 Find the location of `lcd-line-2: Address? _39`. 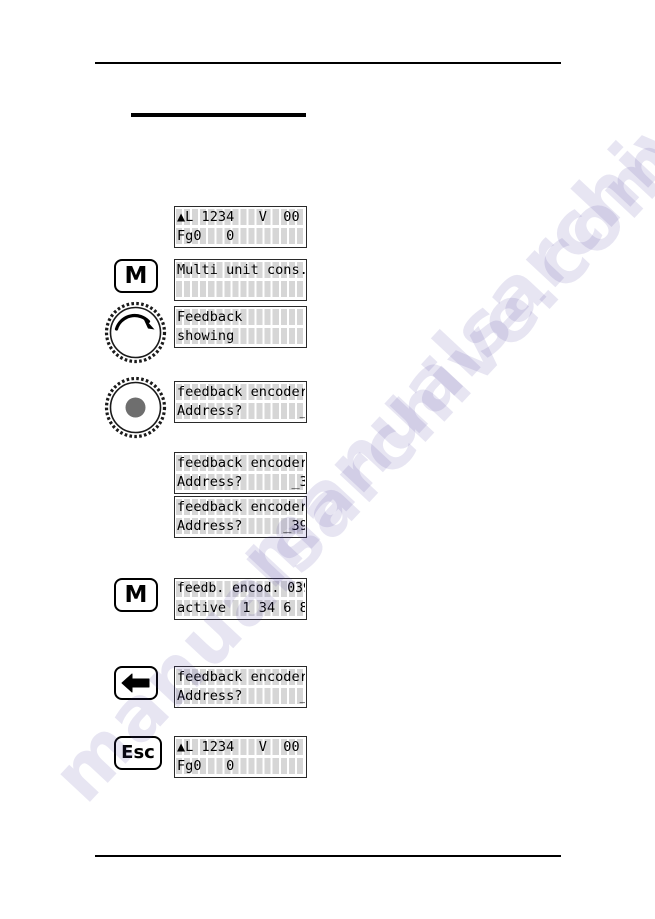

lcd-line-2: Address? _39 is located at coordinates (240, 526).